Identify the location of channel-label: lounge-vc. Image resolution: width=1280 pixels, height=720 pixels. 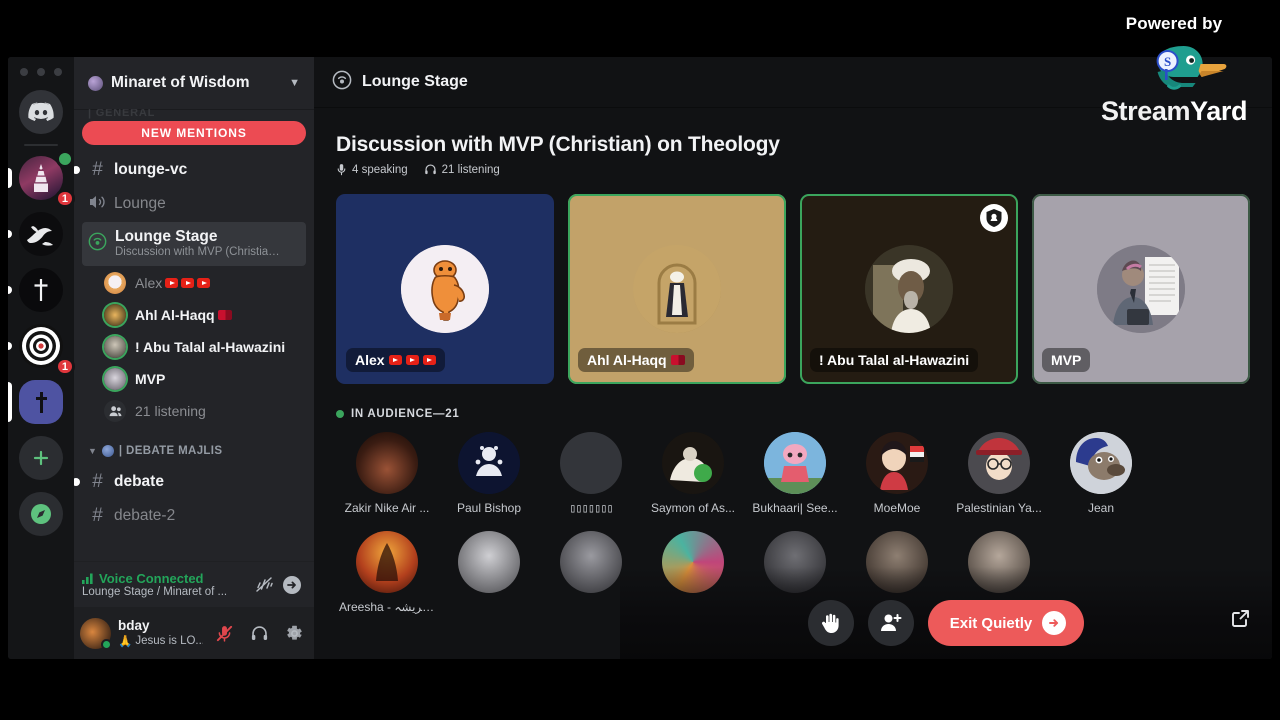
(151, 169).